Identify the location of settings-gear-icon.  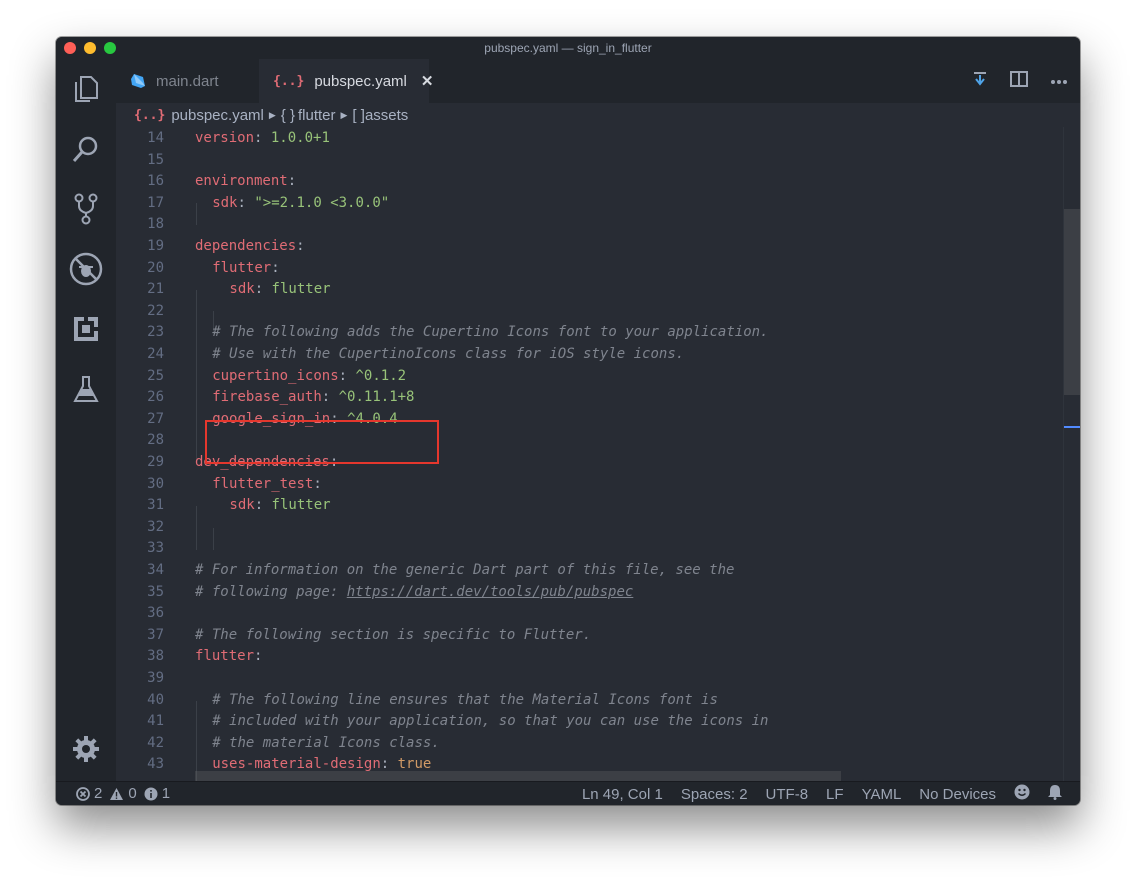
(86, 749).